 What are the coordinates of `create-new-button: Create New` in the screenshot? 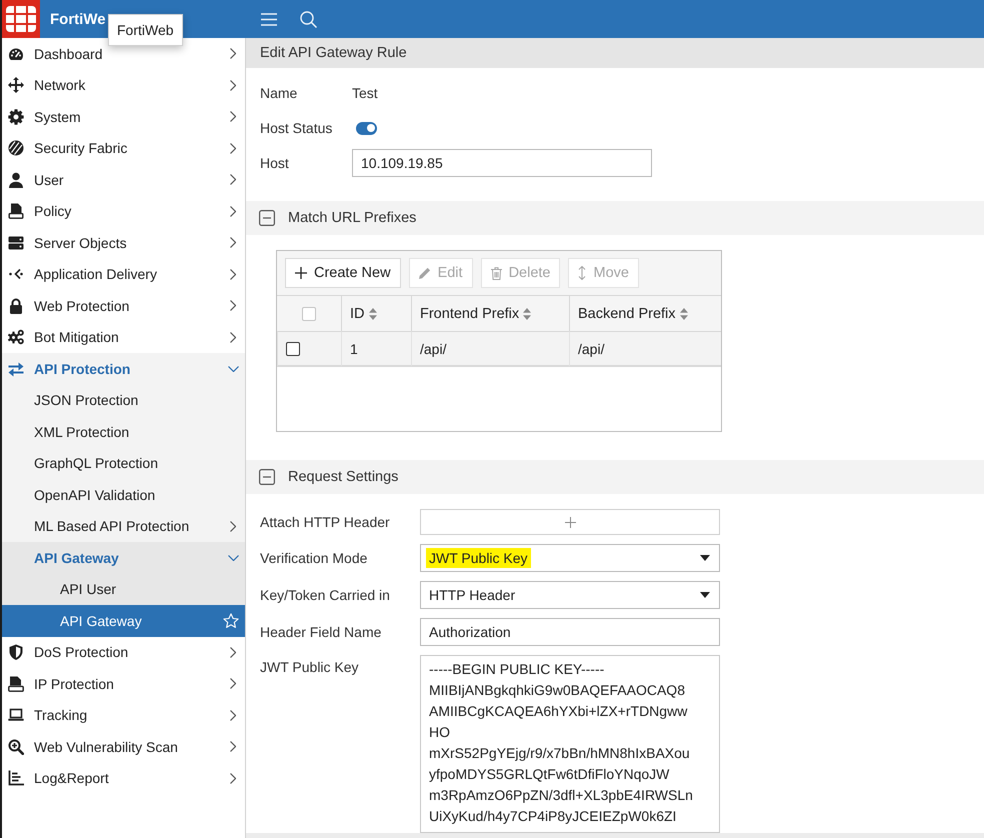 It's located at (343, 273).